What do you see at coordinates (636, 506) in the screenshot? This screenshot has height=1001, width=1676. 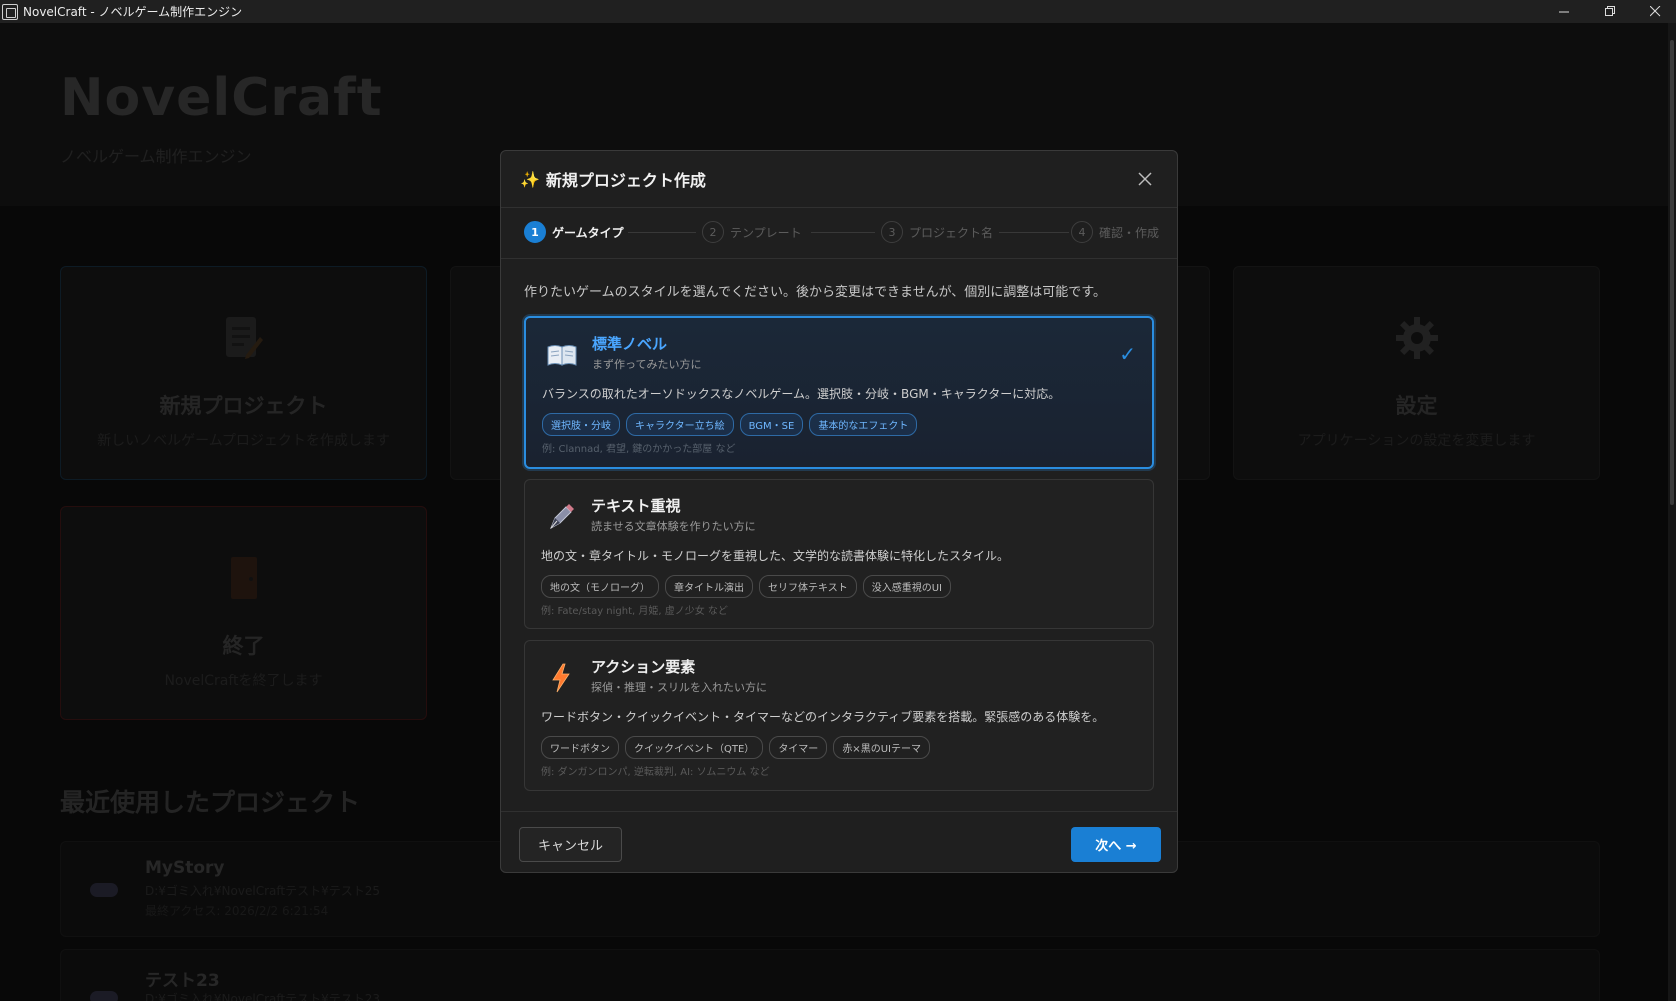 I see `option-title: テキスト重視` at bounding box center [636, 506].